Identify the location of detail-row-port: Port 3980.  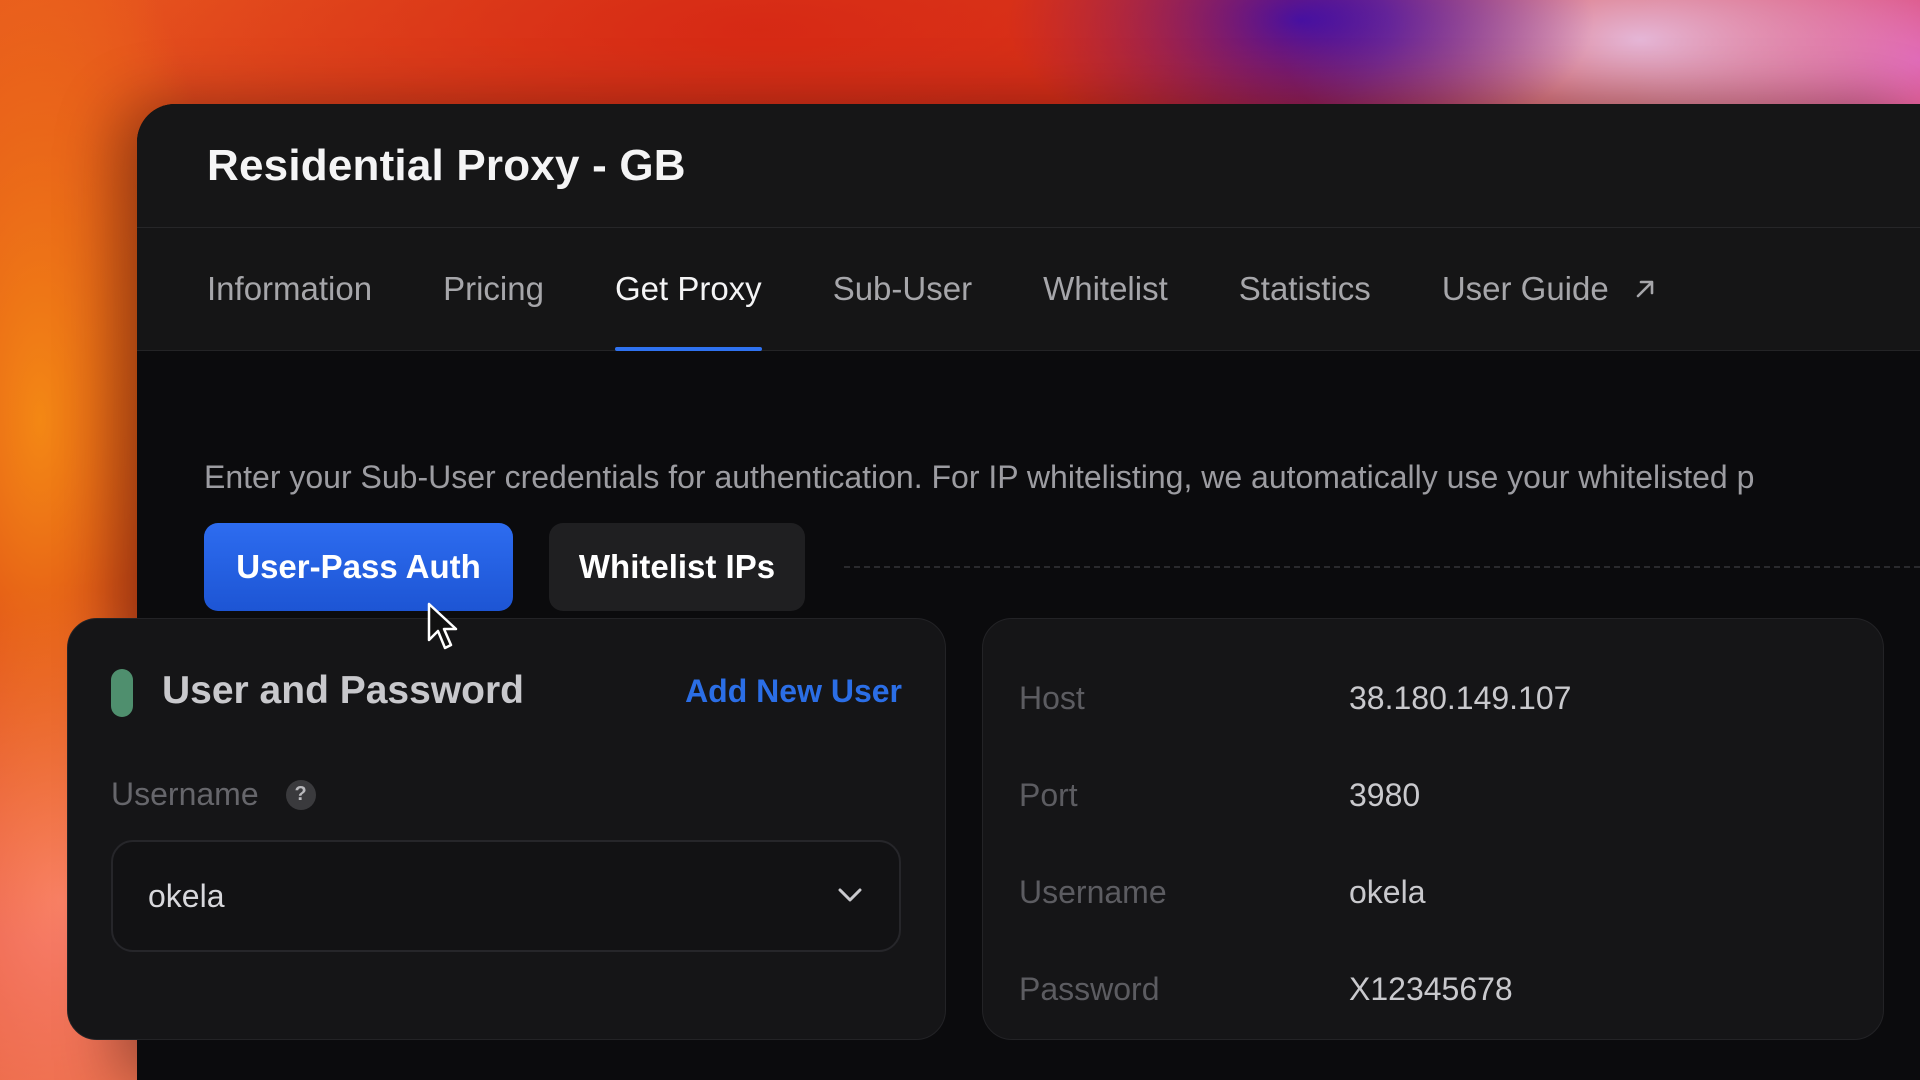
(1436, 801).